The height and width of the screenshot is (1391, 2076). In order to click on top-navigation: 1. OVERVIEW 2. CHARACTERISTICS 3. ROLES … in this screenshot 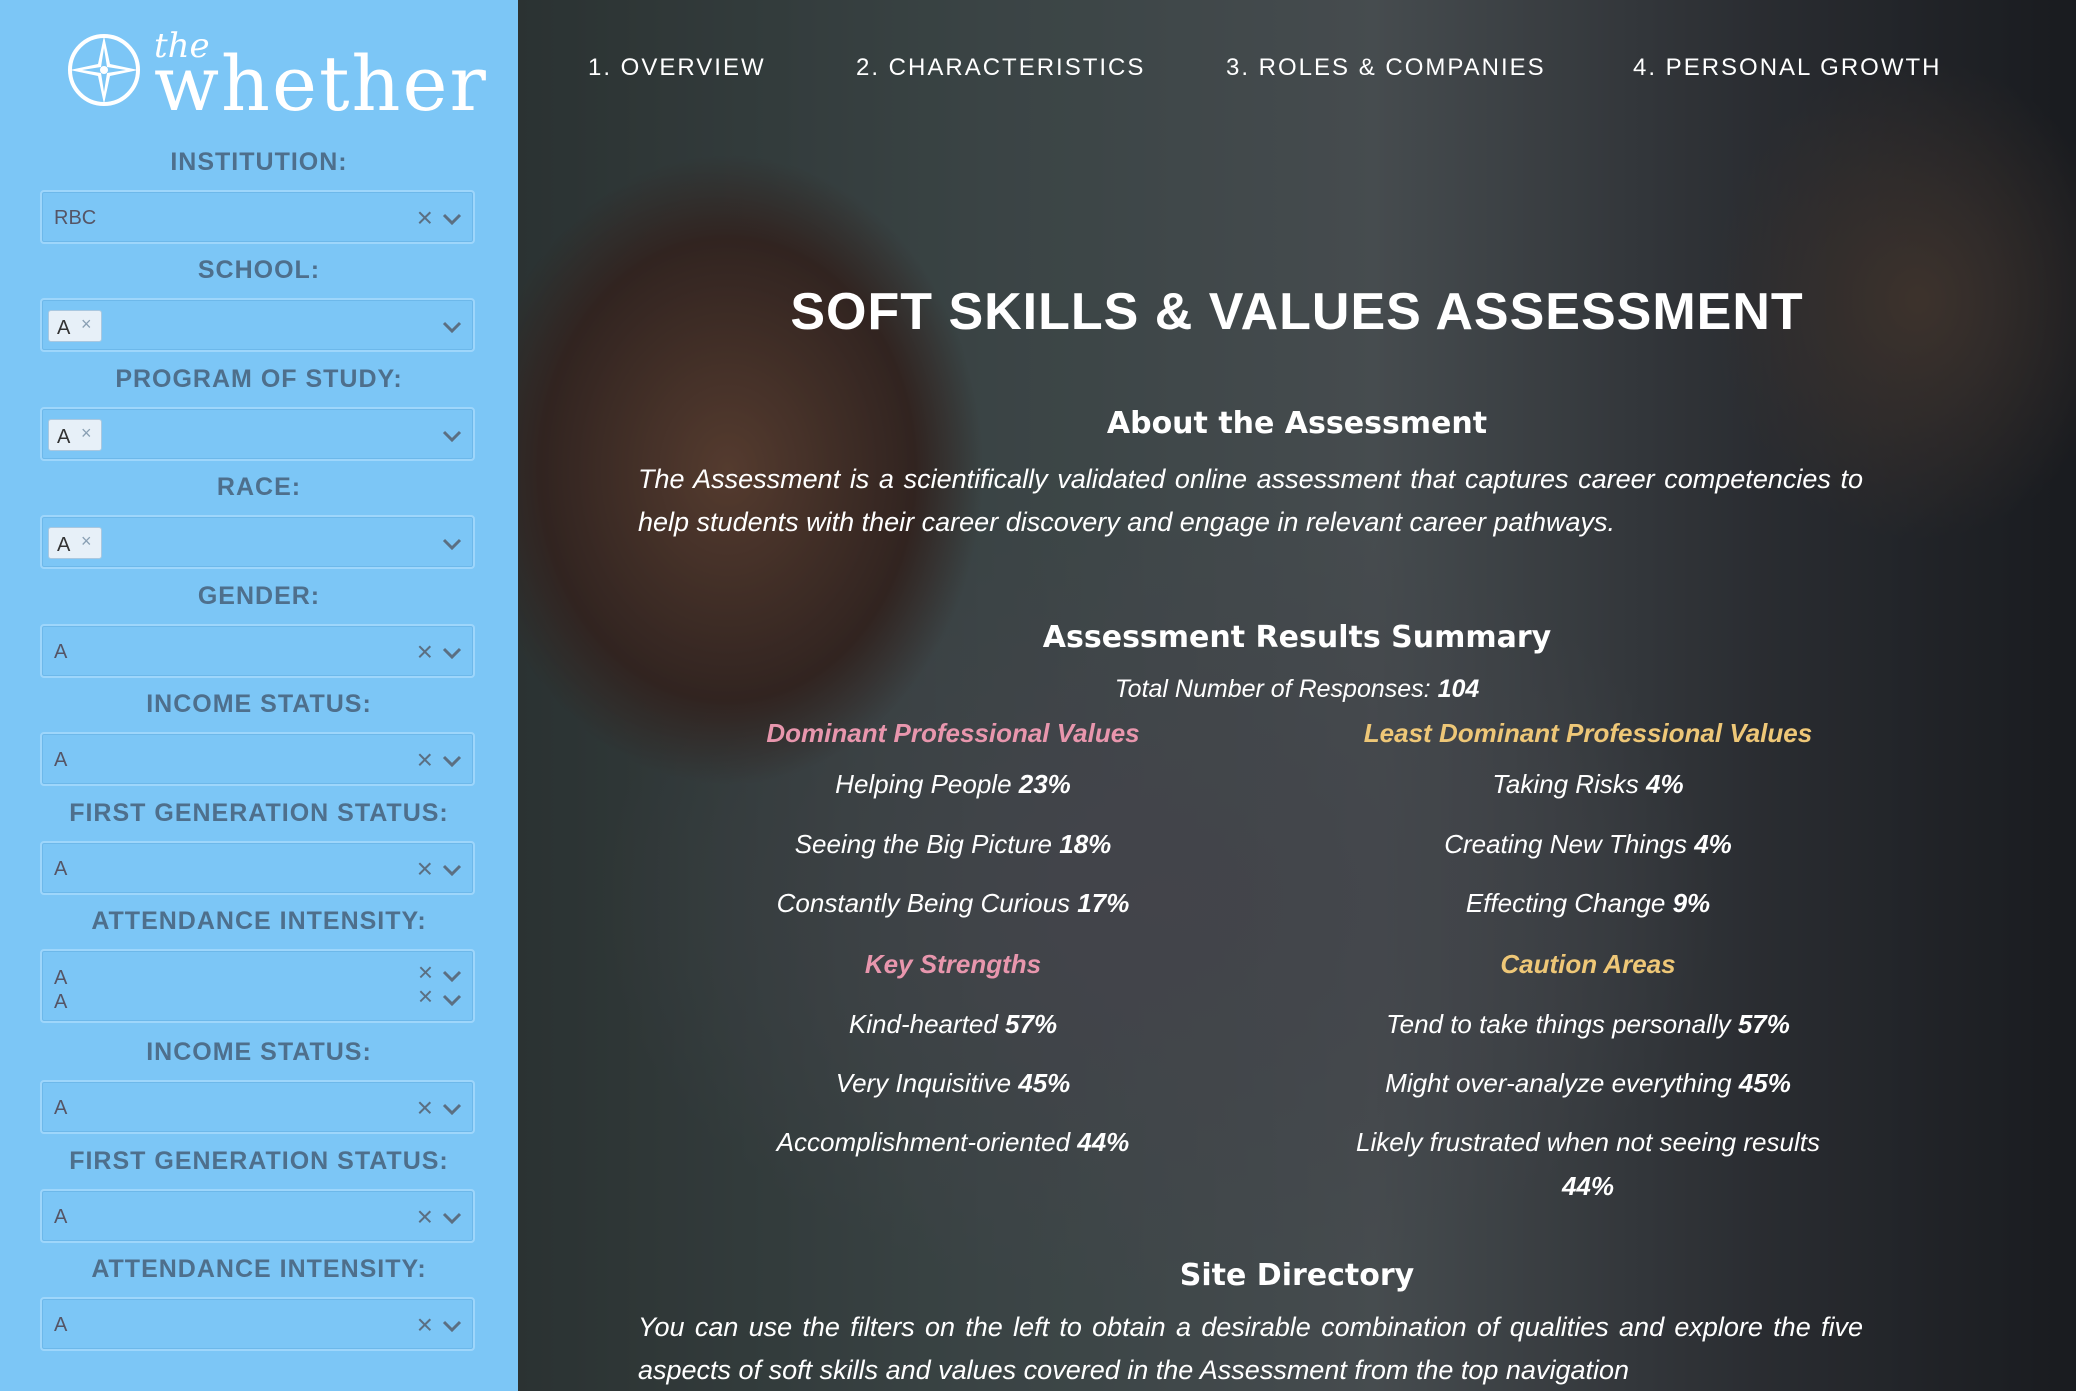, I will do `click(1297, 74)`.